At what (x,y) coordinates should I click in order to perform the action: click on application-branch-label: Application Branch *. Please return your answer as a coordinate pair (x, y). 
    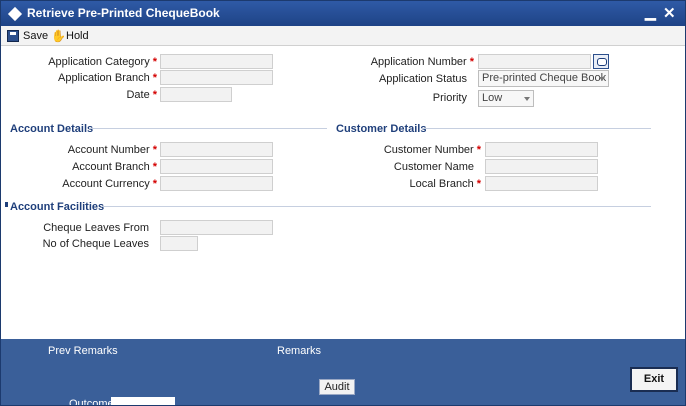
    Looking at the image, I should click on (107, 78).